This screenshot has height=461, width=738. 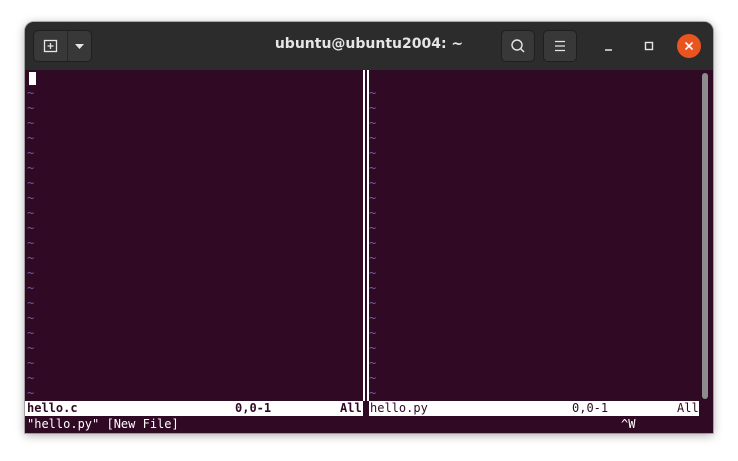 What do you see at coordinates (366, 235) in the screenshot?
I see `split-divider-gap` at bounding box center [366, 235].